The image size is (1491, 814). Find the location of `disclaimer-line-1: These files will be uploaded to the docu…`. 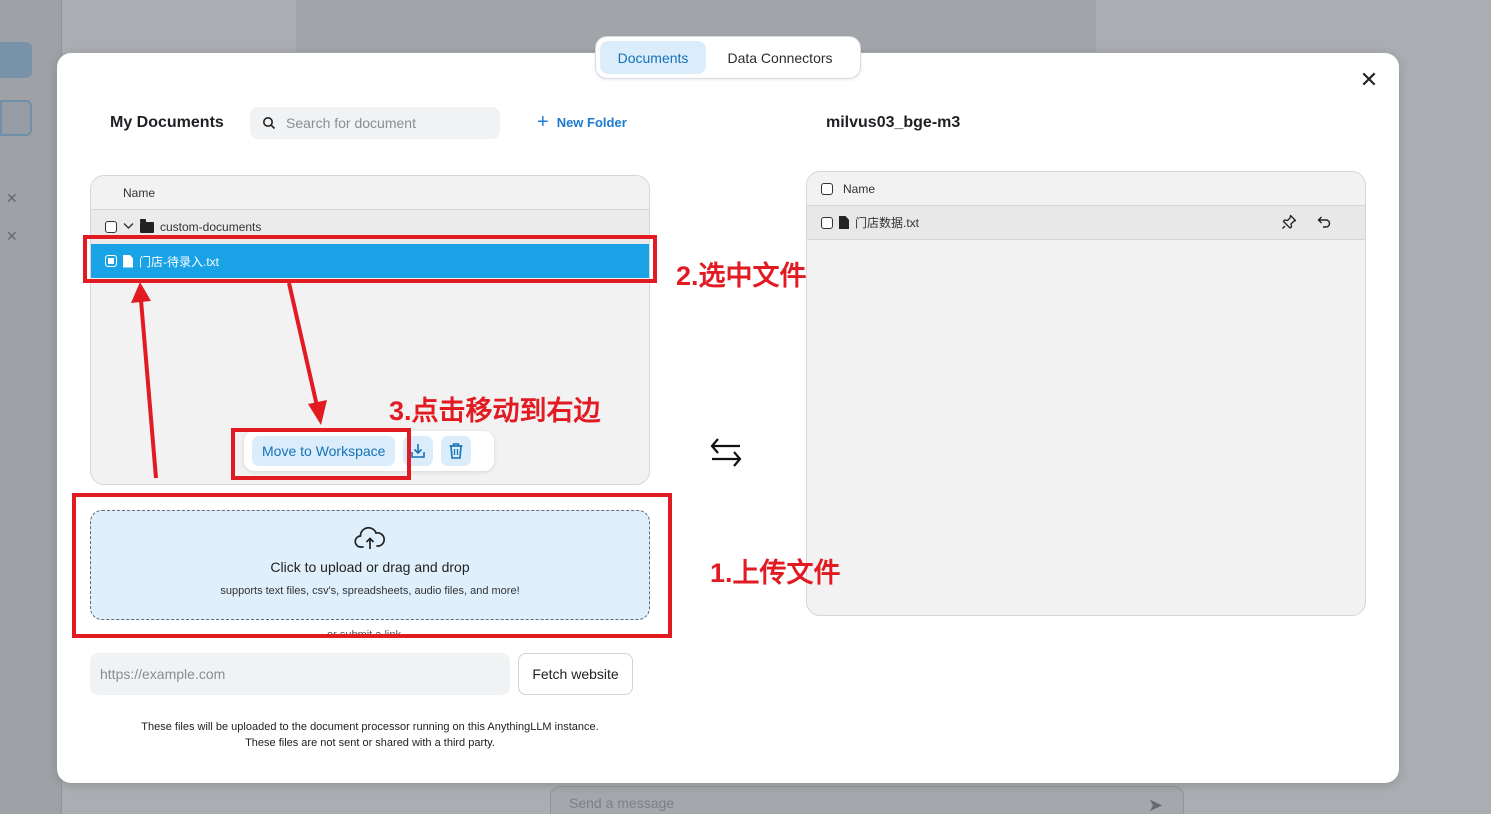

disclaimer-line-1: These files will be uploaded to the docu… is located at coordinates (370, 727).